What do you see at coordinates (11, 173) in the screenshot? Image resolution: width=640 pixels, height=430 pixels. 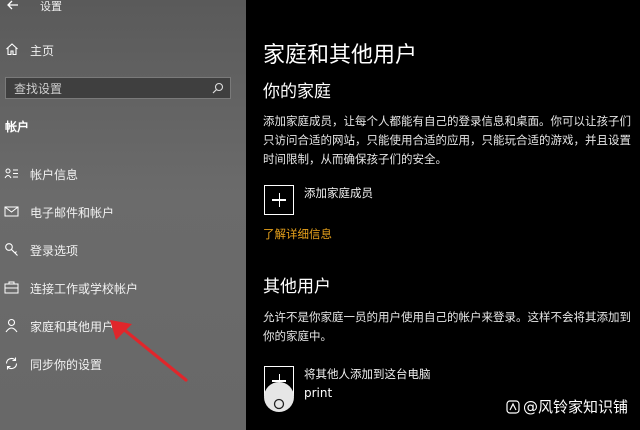 I see `account-info-icon` at bounding box center [11, 173].